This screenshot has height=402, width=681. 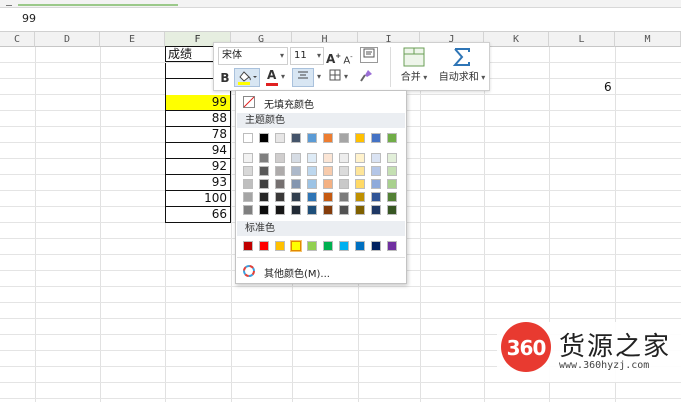 I want to click on cell-value: 94, so click(x=198, y=151).